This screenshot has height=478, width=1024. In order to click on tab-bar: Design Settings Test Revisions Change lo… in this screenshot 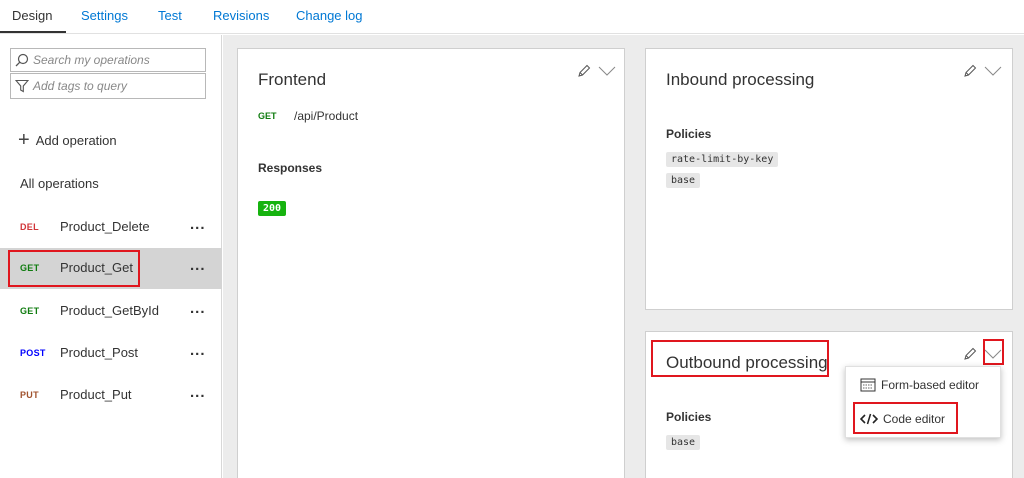, I will do `click(512, 17)`.